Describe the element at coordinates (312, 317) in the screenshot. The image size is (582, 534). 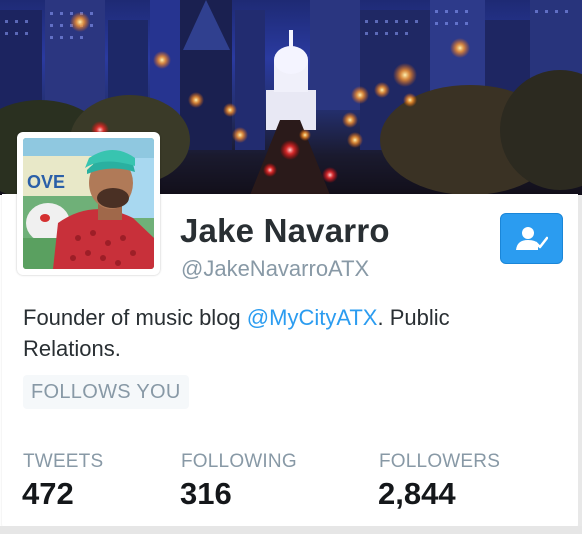
I see `bio-mention-link: @MyCityATX` at that location.